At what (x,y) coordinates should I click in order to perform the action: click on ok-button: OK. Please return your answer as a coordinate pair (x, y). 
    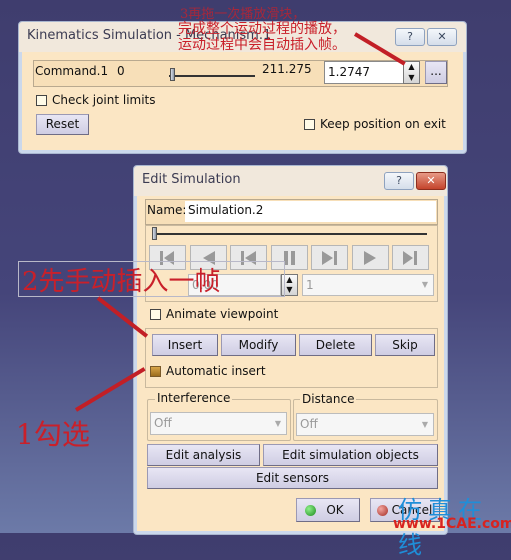
    Looking at the image, I should click on (328, 510).